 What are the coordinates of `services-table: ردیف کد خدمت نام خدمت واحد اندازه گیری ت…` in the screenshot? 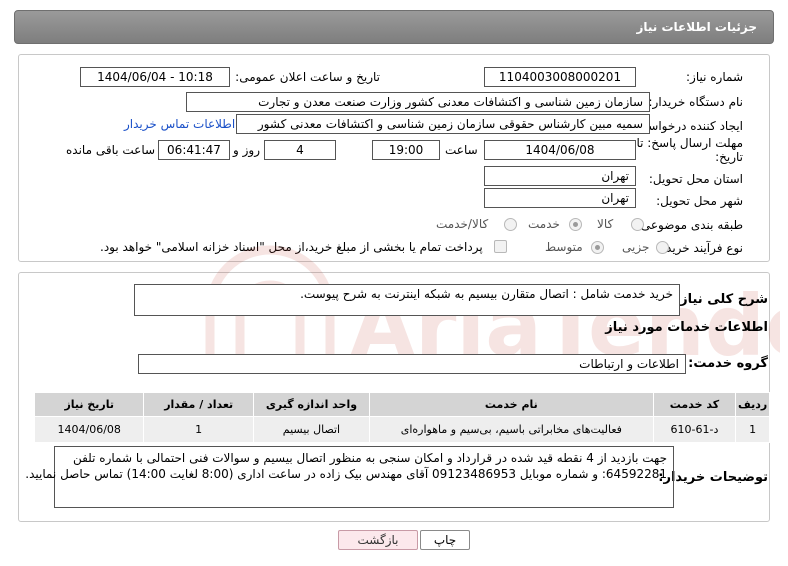 It's located at (401, 417).